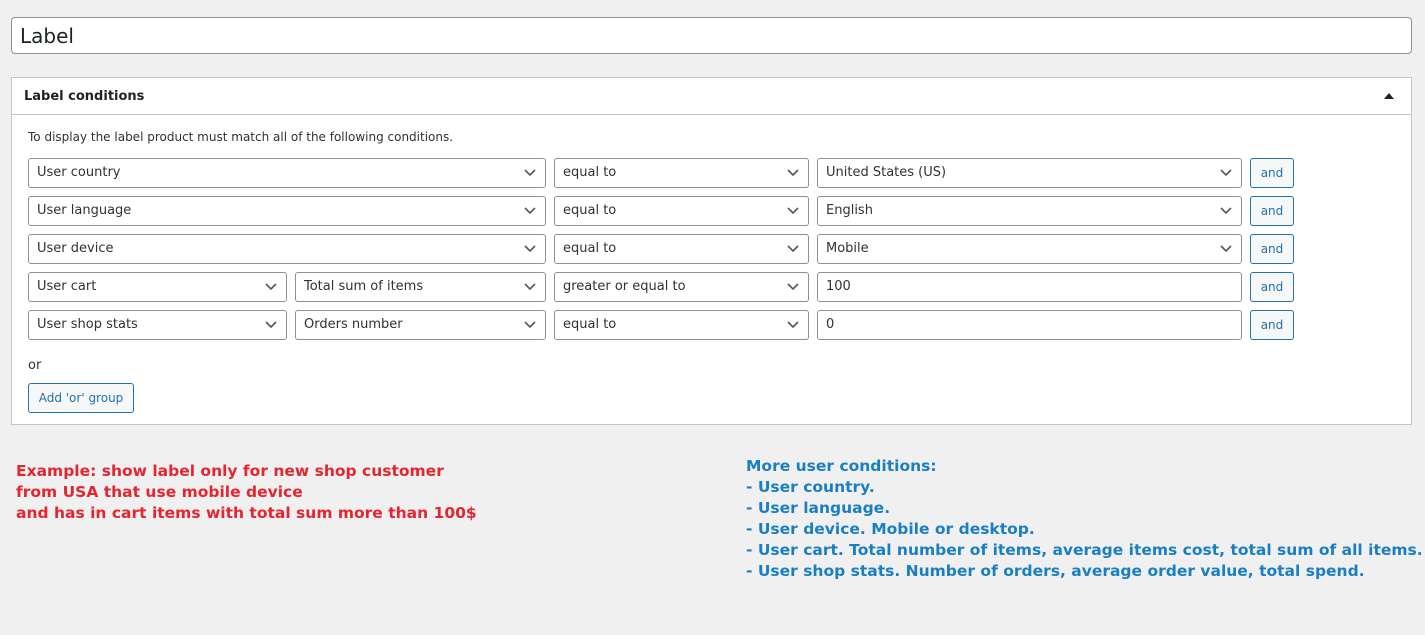  Describe the element at coordinates (84, 210) in the screenshot. I see `select-value: User language` at that location.